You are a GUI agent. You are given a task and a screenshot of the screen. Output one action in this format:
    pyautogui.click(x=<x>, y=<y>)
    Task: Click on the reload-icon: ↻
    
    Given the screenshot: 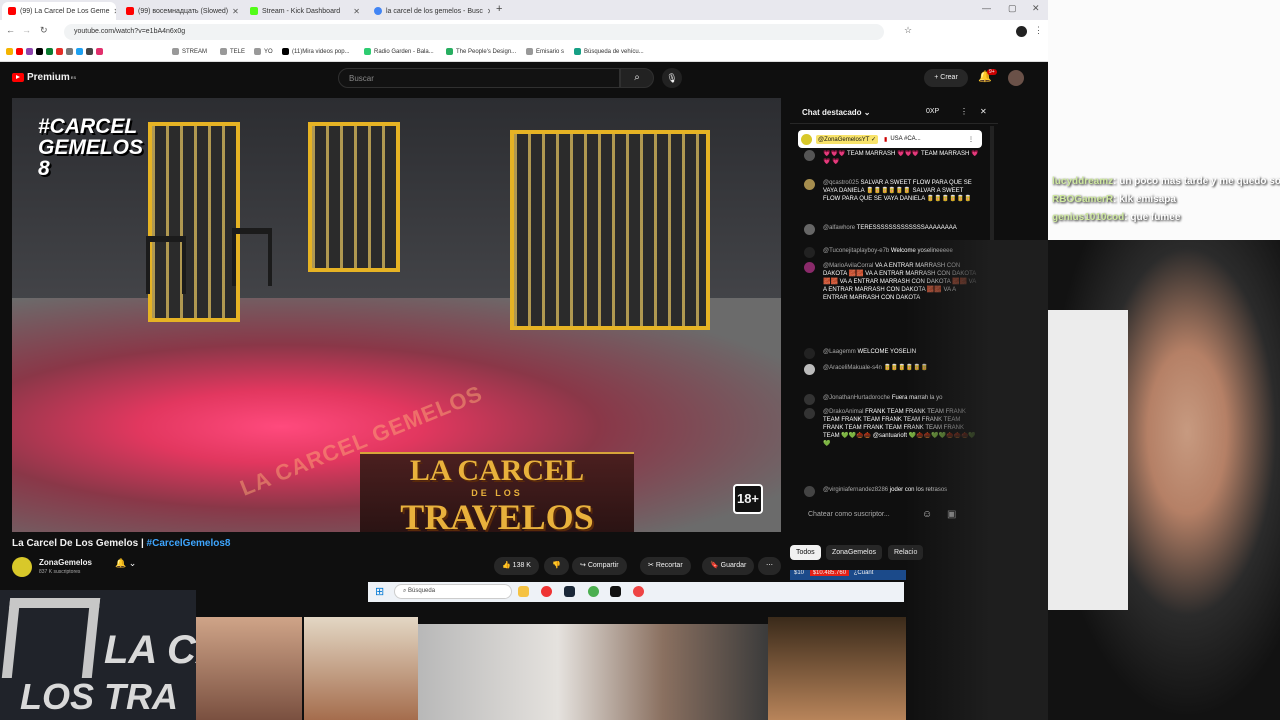 What is the action you would take?
    pyautogui.click(x=44, y=30)
    